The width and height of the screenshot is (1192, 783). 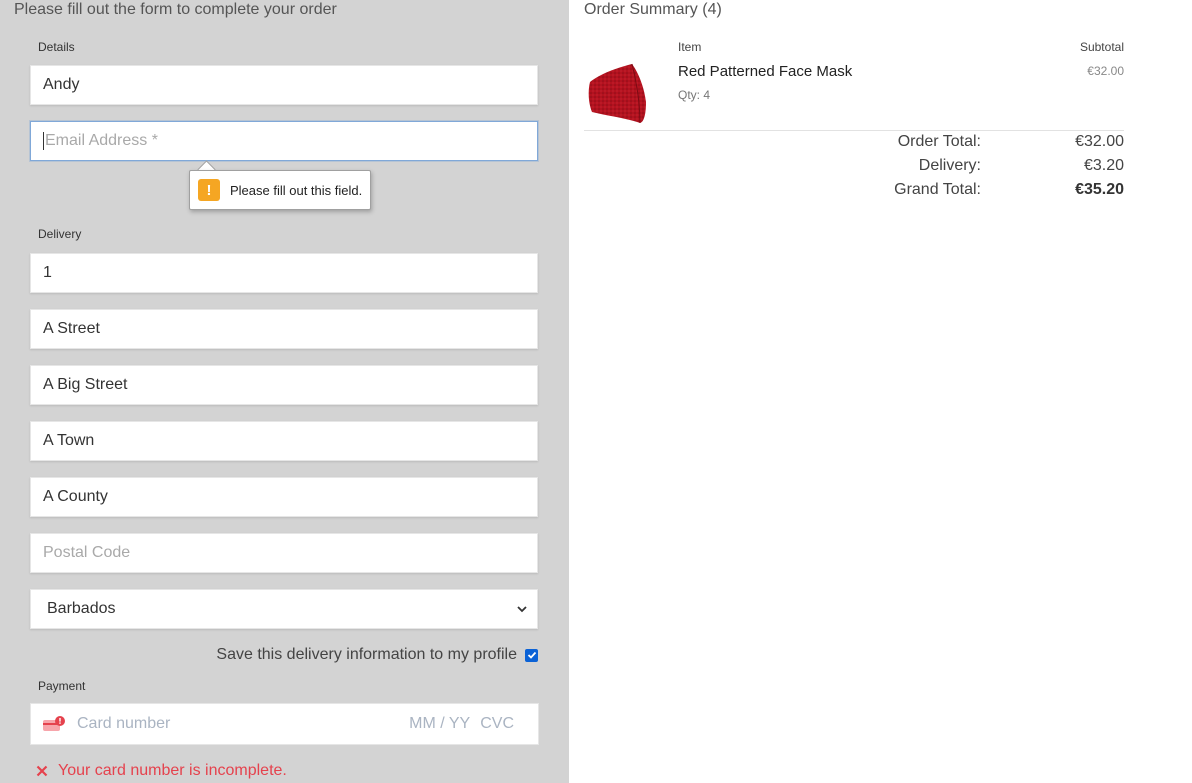 I want to click on card-element: Card number MM / YY CVC, so click(x=284, y=724).